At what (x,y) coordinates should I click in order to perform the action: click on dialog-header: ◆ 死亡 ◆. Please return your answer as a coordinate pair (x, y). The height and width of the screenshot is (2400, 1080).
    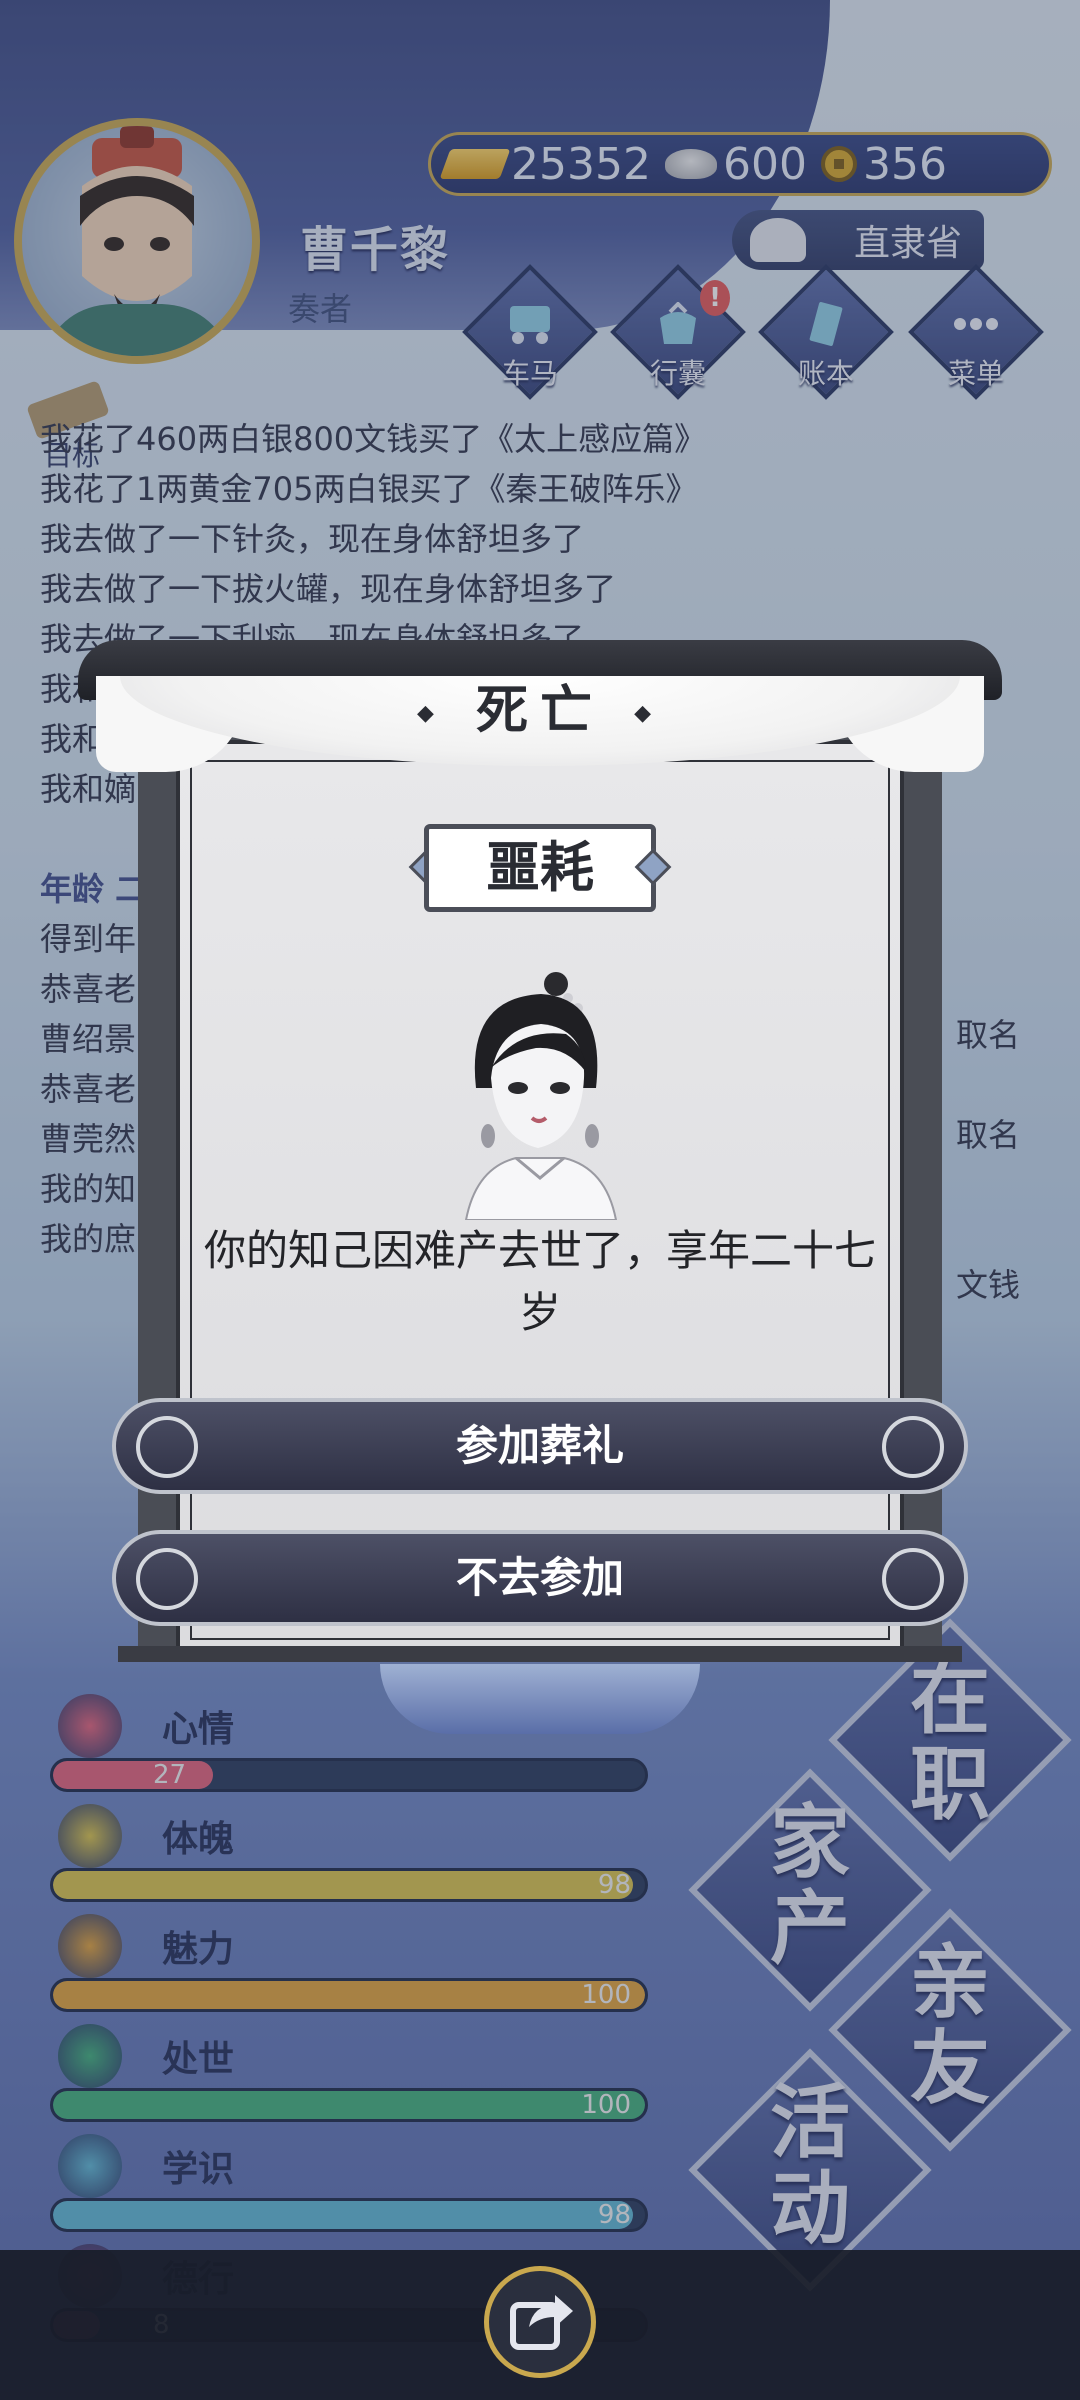
    Looking at the image, I should click on (540, 711).